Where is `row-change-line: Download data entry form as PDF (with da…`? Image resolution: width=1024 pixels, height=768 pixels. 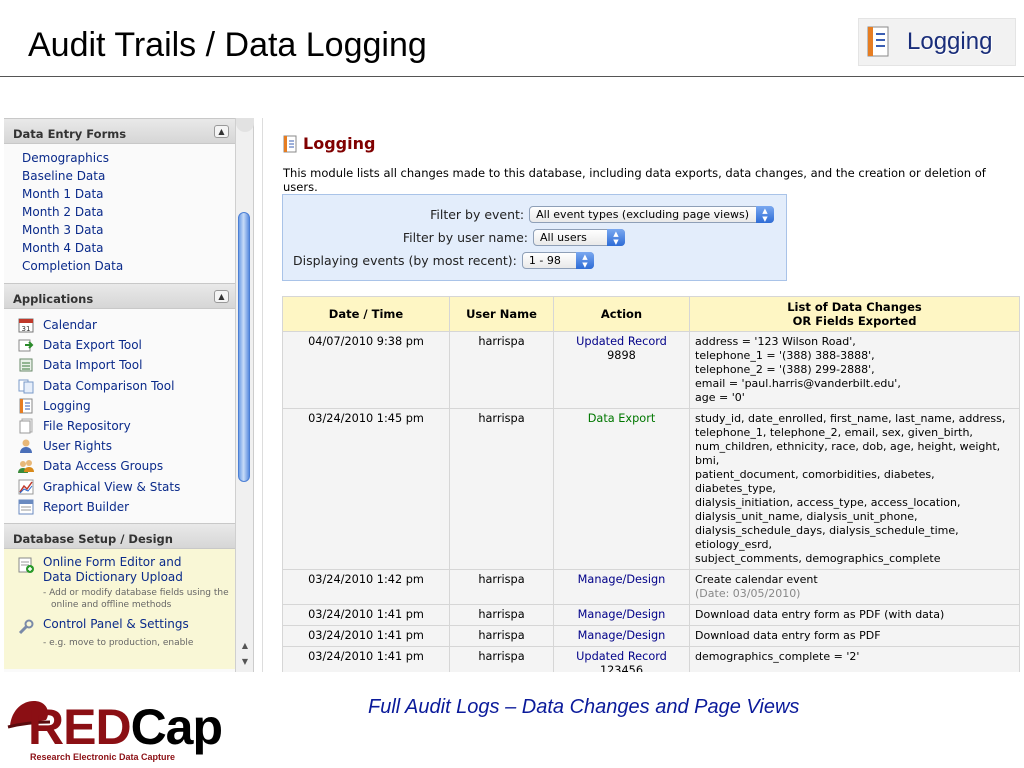 row-change-line: Download data entry form as PDF (with da… is located at coordinates (820, 614).